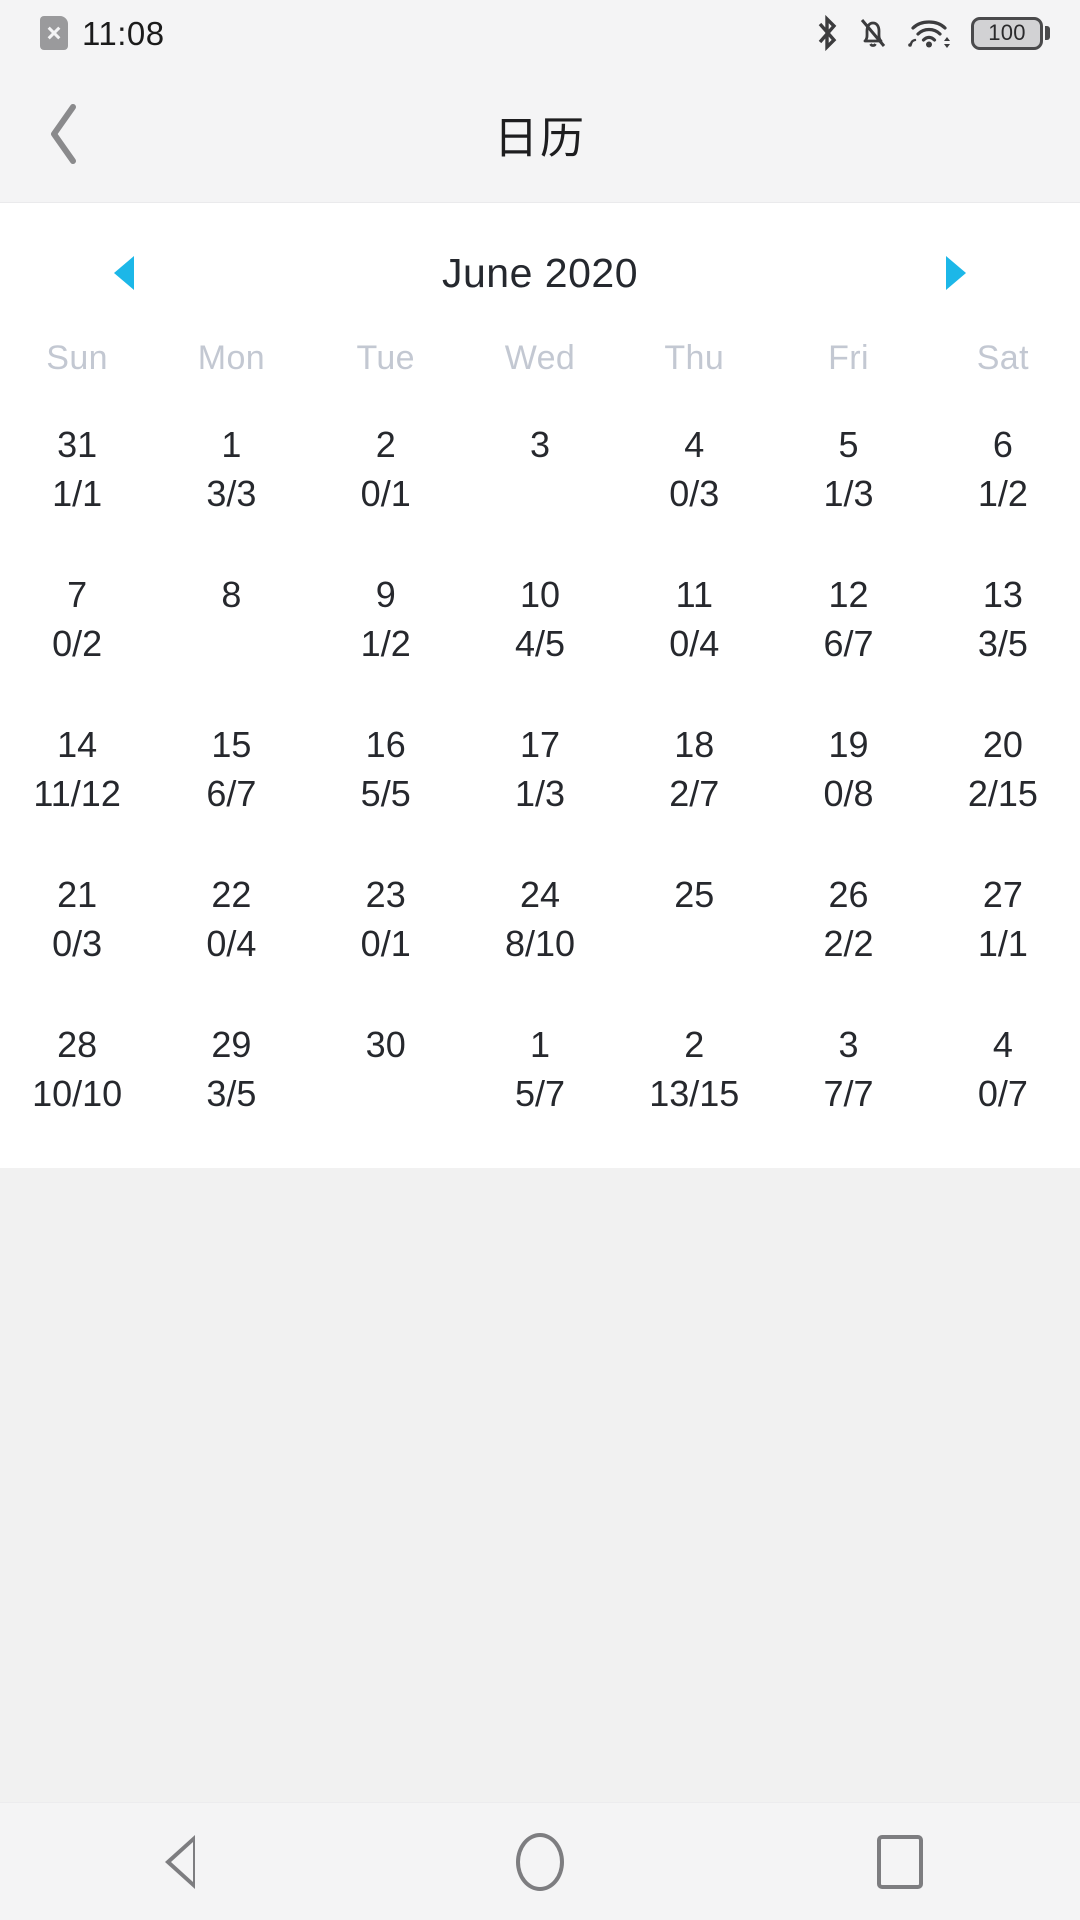 Image resolution: width=1080 pixels, height=1920 pixels. Describe the element at coordinates (956, 273) in the screenshot. I see `next-month-button` at that location.